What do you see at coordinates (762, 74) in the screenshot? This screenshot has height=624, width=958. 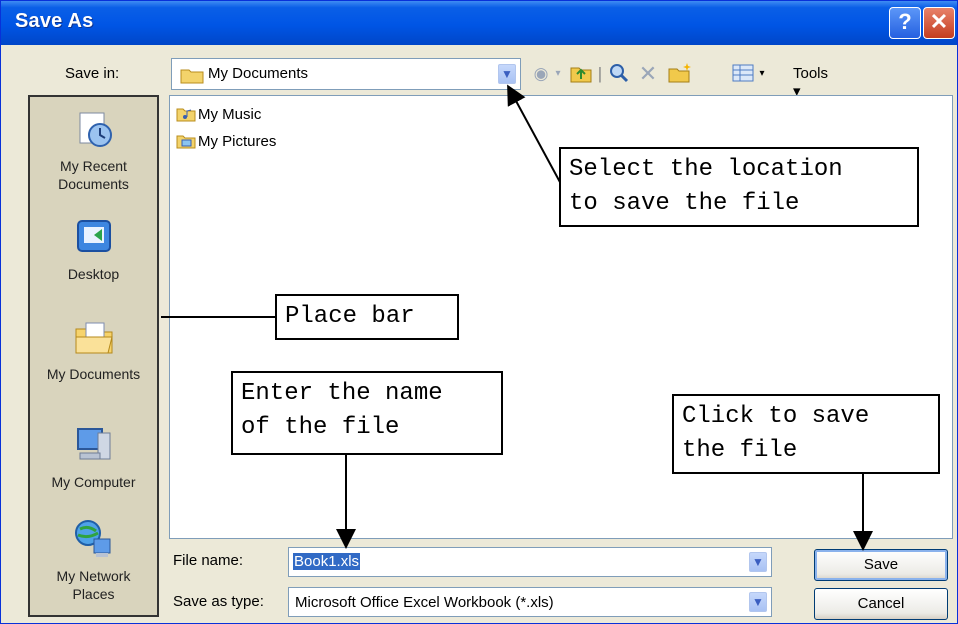 I see `views-dropdown-icon: ▾` at bounding box center [762, 74].